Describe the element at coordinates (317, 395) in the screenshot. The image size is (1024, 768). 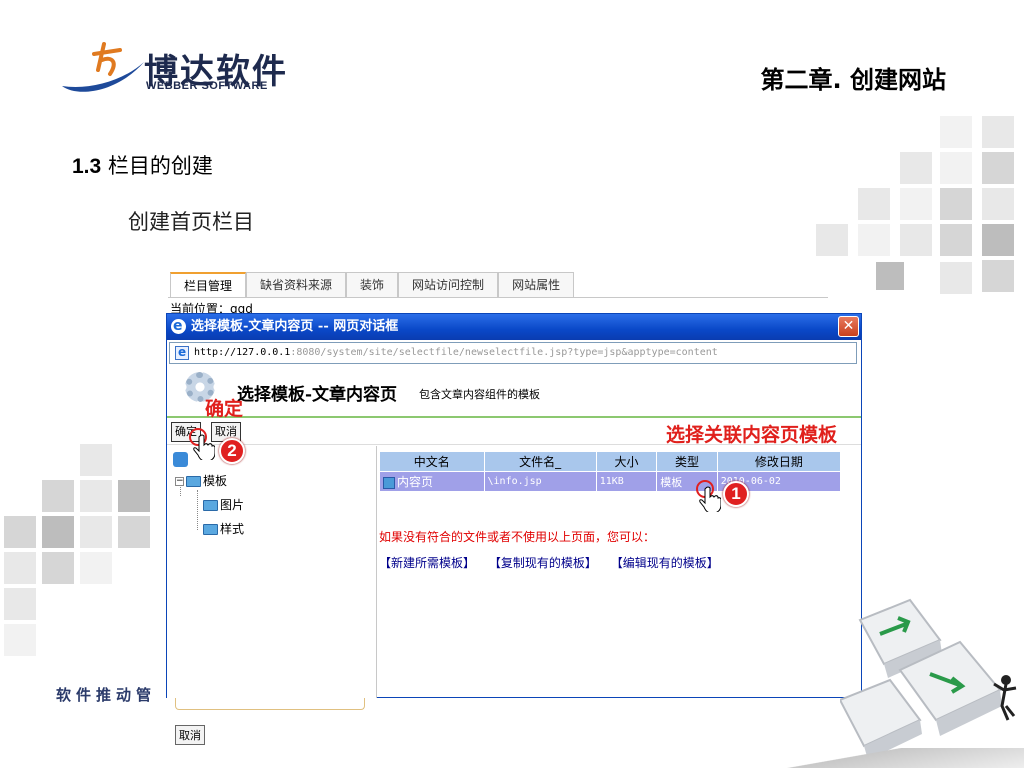
I see `header-title: 选择模板-文章内容页` at that location.